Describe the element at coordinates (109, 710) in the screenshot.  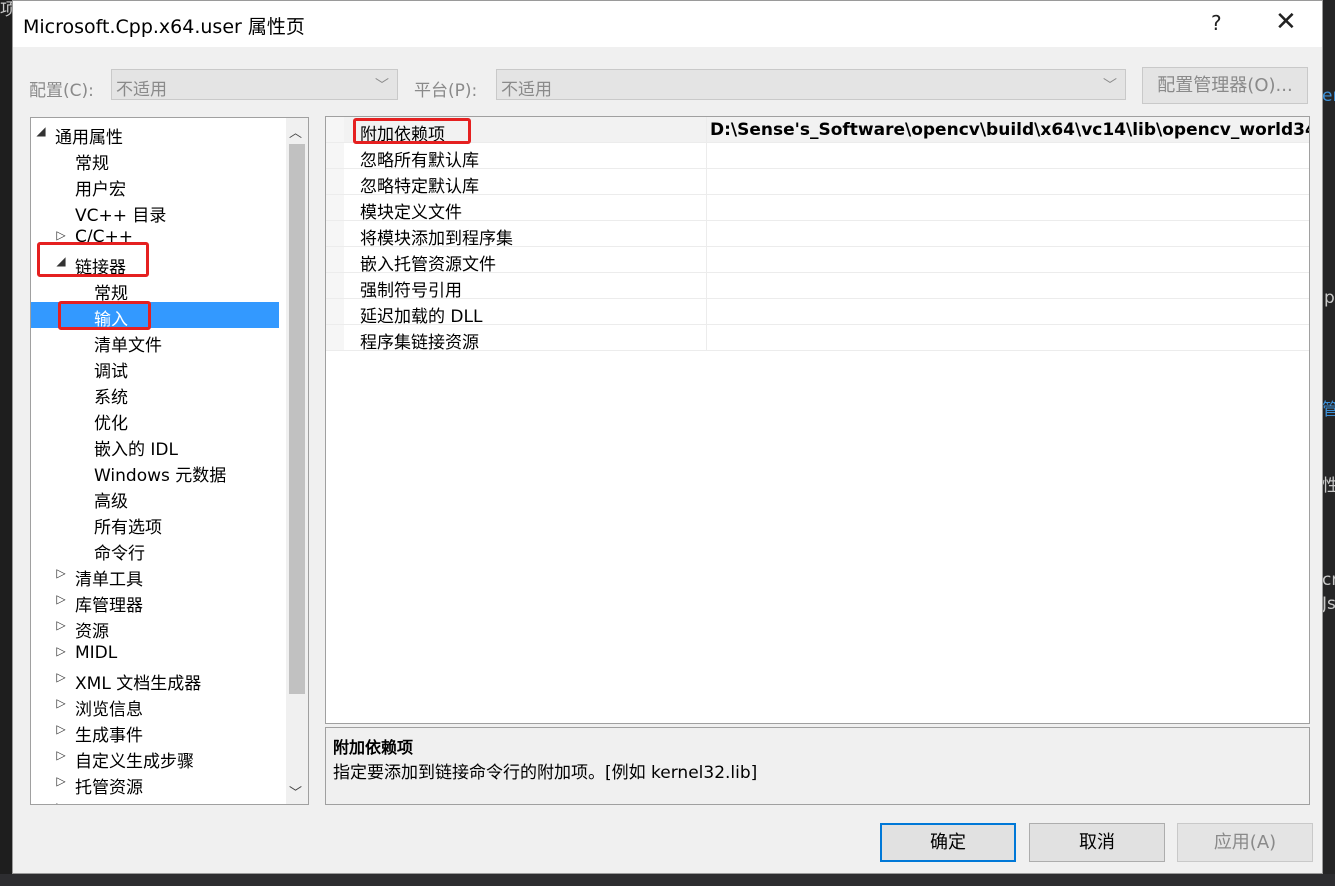
I see `tree-item-label: 浏览信息` at that location.